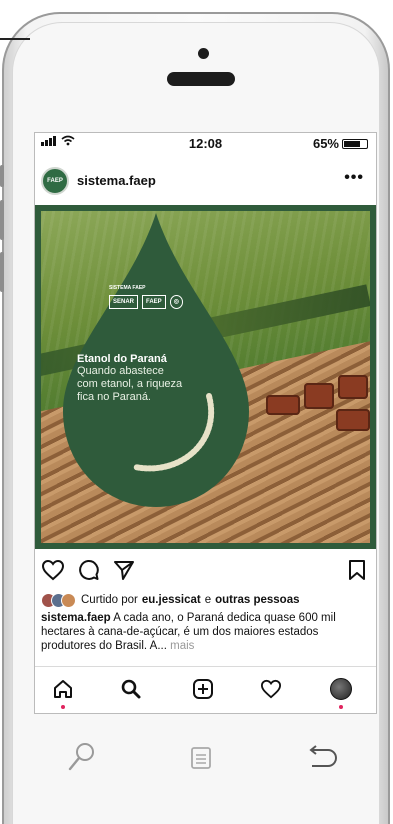 The width and height of the screenshot is (393, 824). What do you see at coordinates (171, 600) in the screenshot?
I see `likes-user: eu.jessicat` at bounding box center [171, 600].